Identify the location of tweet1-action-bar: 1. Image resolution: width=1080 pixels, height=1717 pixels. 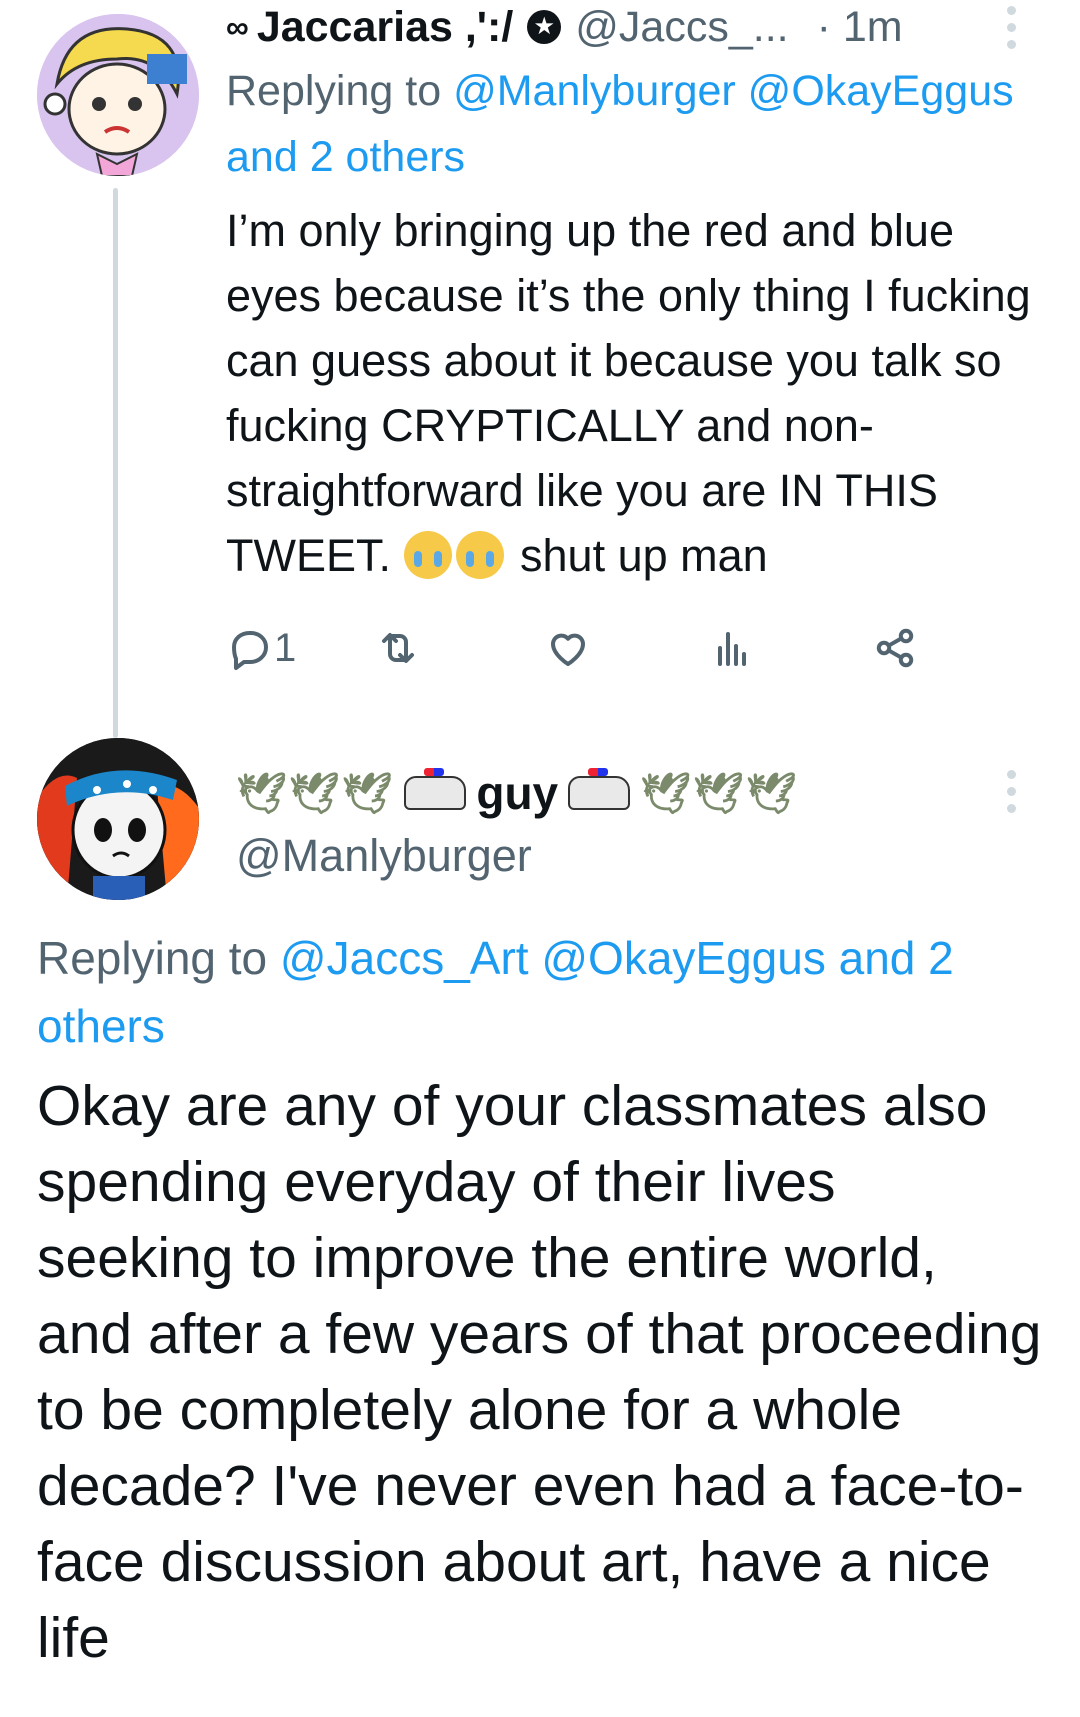
(606, 648).